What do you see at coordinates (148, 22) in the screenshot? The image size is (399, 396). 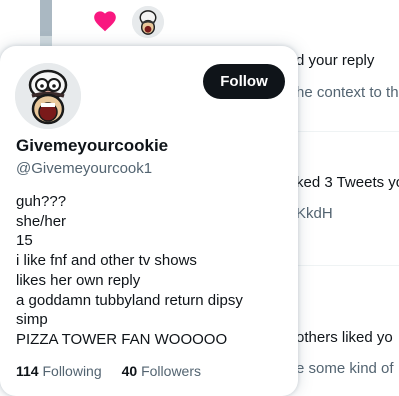 I see `liker-avatar` at bounding box center [148, 22].